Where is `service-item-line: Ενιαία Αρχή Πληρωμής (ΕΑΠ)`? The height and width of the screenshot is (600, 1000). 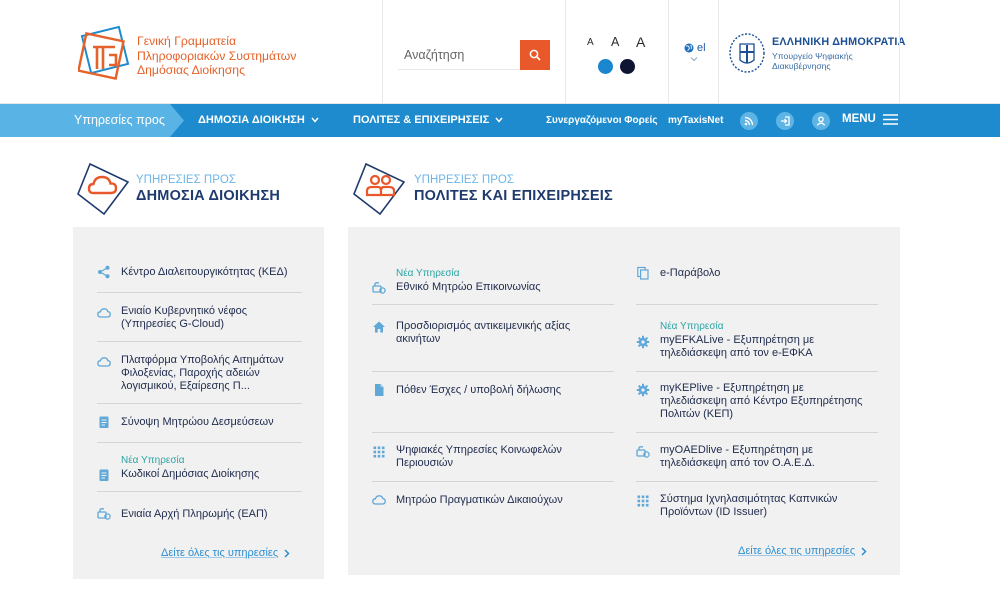 service-item-line: Ενιαία Αρχή Πληρωμής (ΕΑΠ) is located at coordinates (194, 514).